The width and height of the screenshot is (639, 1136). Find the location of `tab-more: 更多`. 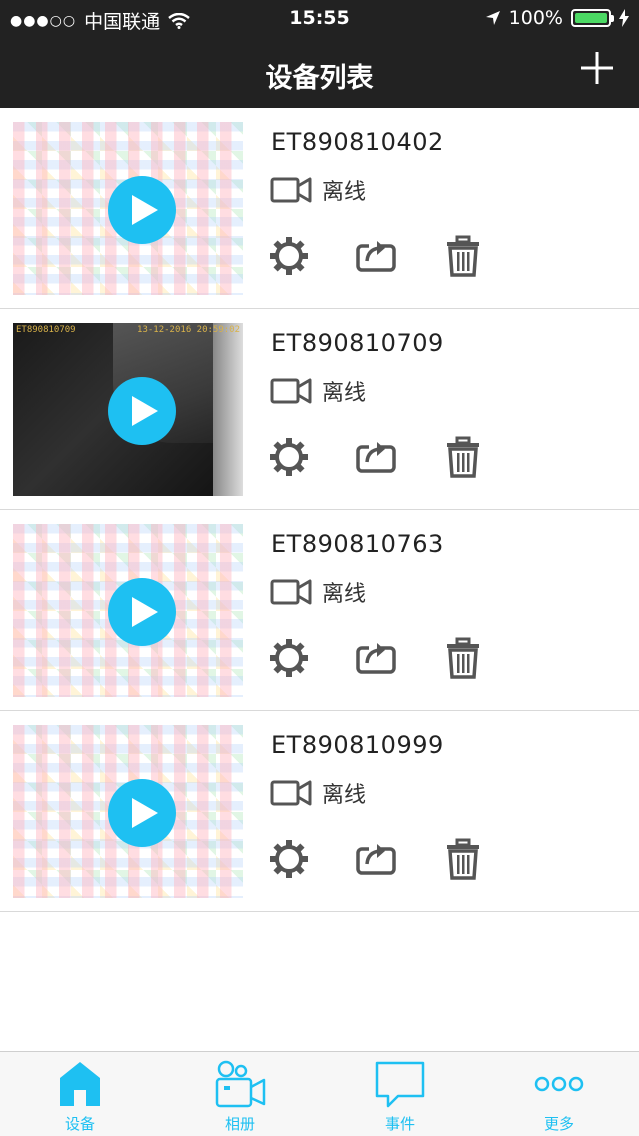

tab-more: 更多 is located at coordinates (559, 1096).